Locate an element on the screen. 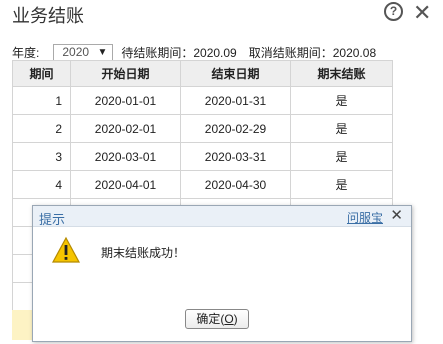 Image resolution: width=443 pixels, height=344 pixels. cell-start-date: 2020-02-01 is located at coordinates (125, 128).